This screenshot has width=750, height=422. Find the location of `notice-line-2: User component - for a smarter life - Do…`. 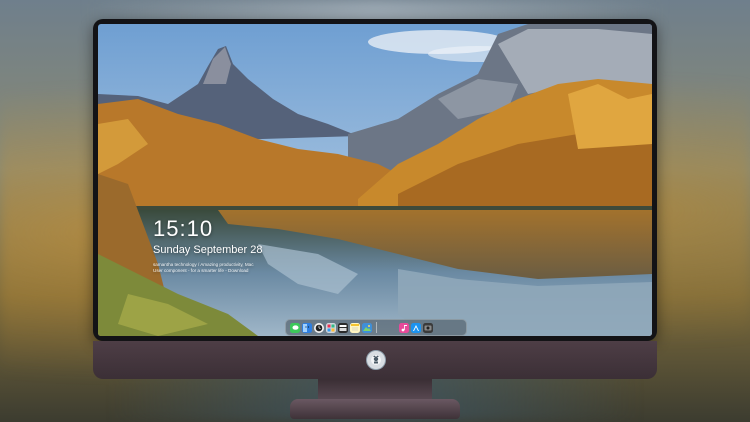

notice-line-2: User component - for a smarter life - Do… is located at coordinates (201, 270).